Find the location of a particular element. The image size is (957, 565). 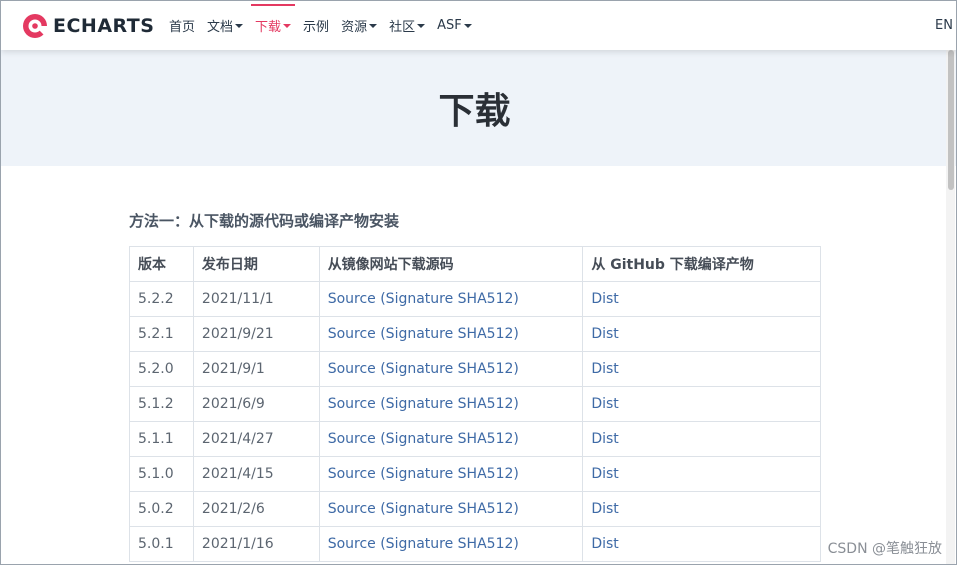

vertical-scrollbar is located at coordinates (950, 307).